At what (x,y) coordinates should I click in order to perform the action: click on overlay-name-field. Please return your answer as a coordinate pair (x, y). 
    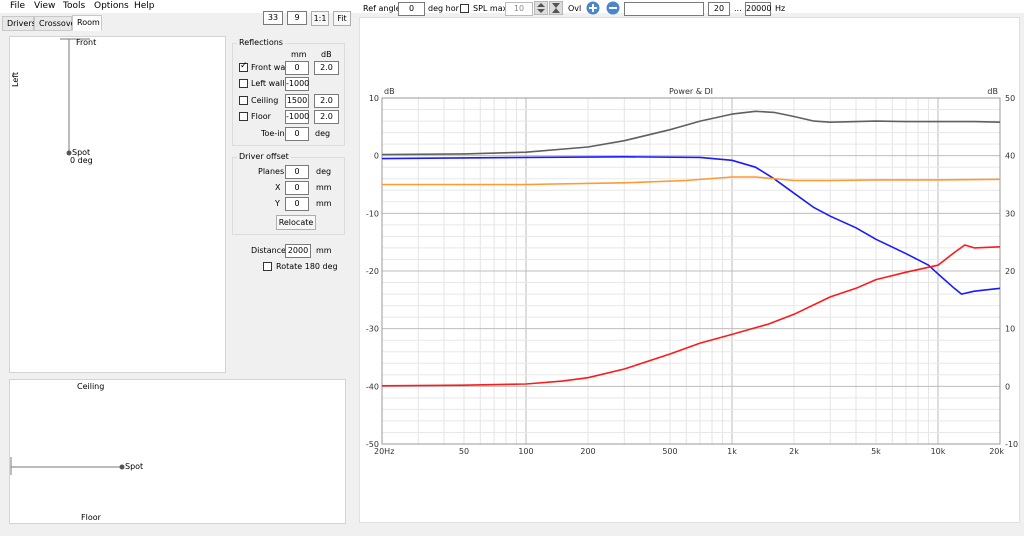
    Looking at the image, I should click on (664, 9).